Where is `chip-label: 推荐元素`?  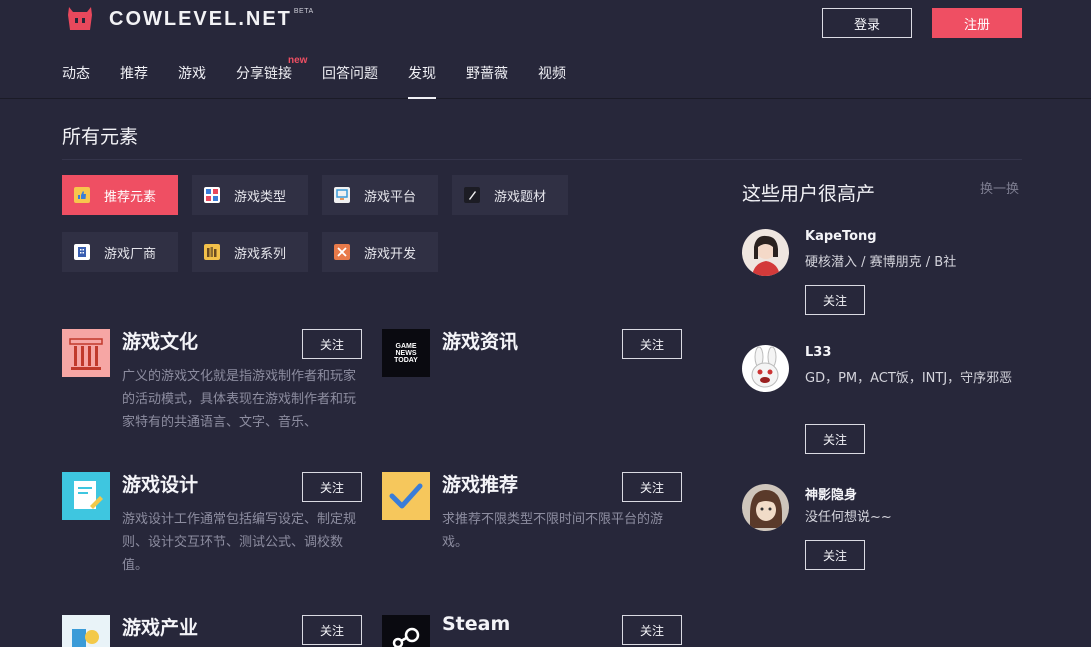
chip-label: 推荐元素 is located at coordinates (130, 197).